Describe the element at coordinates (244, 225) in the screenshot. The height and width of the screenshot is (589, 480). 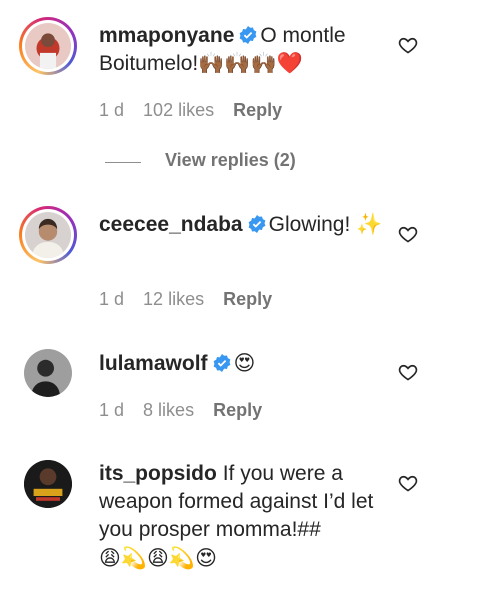
I see `comment-text-block: ceecee_ndaba Glowing! ✨` at that location.